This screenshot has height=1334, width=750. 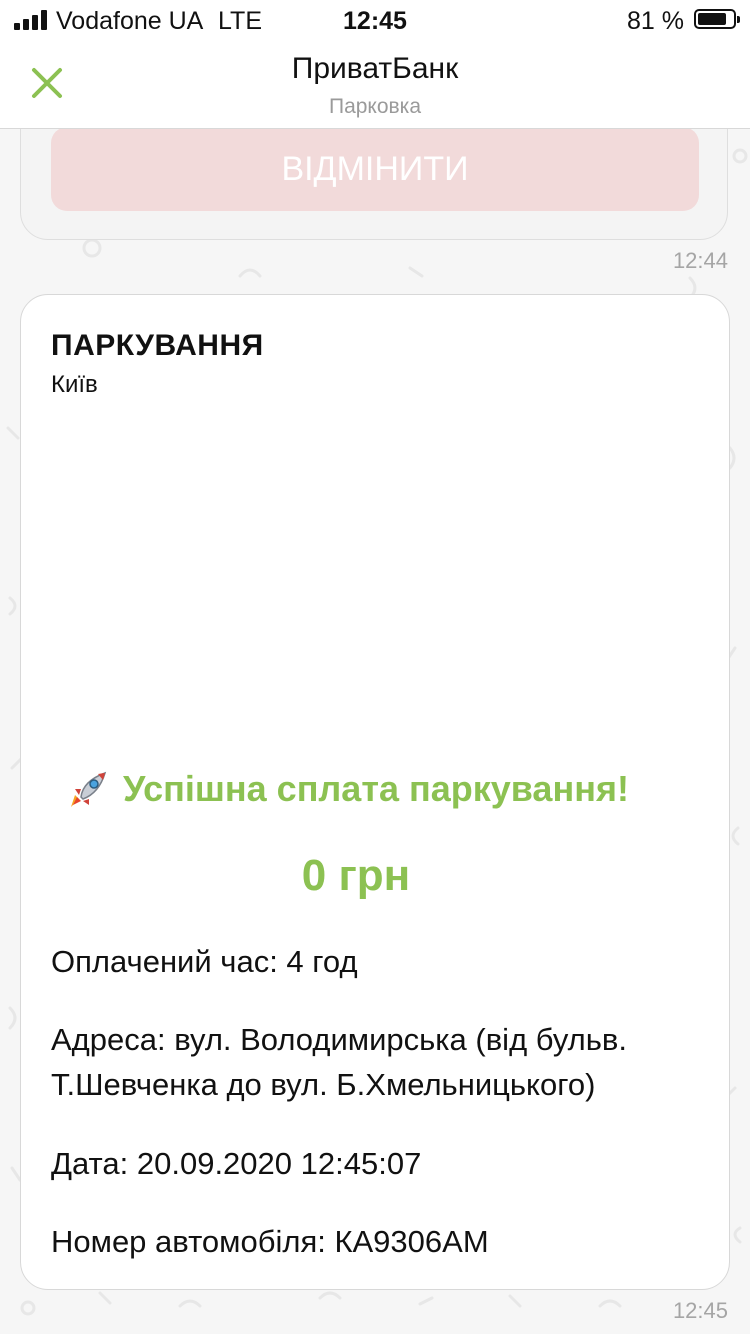 I want to click on battery-level-fill, so click(x=712, y=19).